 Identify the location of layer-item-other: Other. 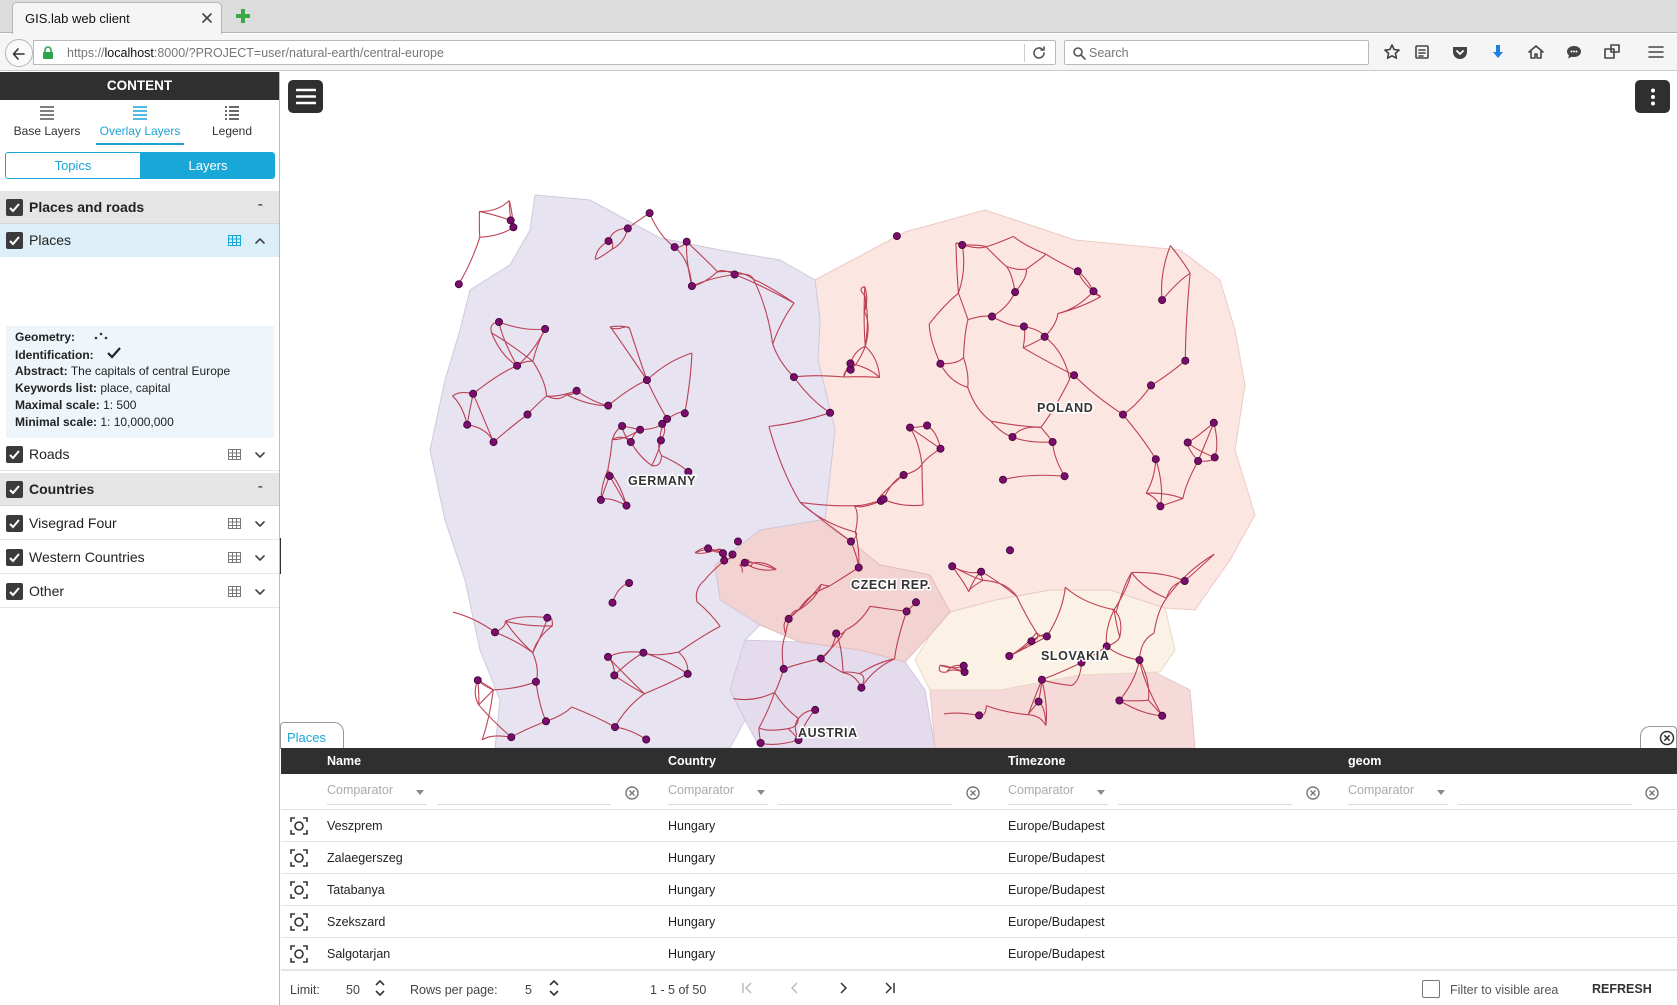
(139, 591).